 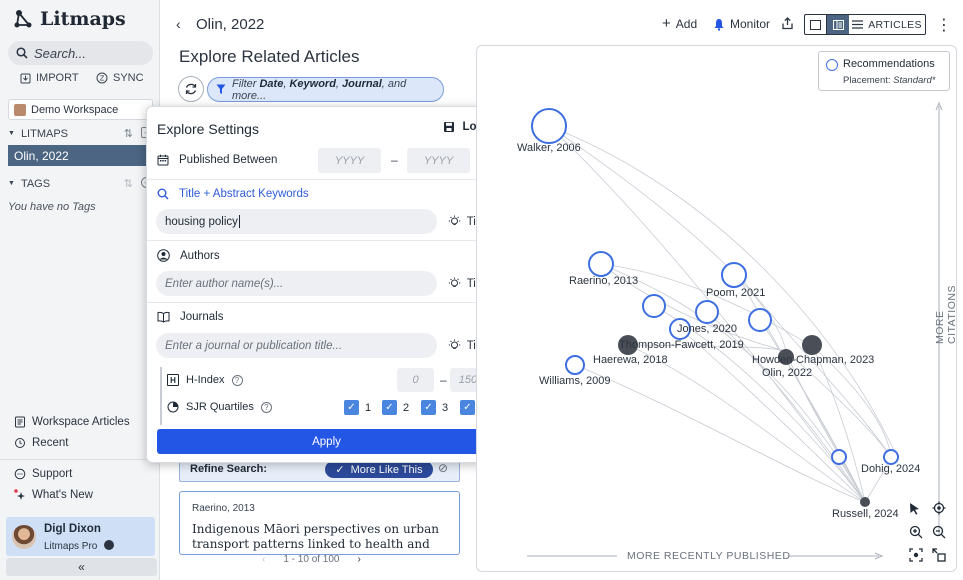 I want to click on hindex-row: H H-Index ?, so click(x=205, y=380).